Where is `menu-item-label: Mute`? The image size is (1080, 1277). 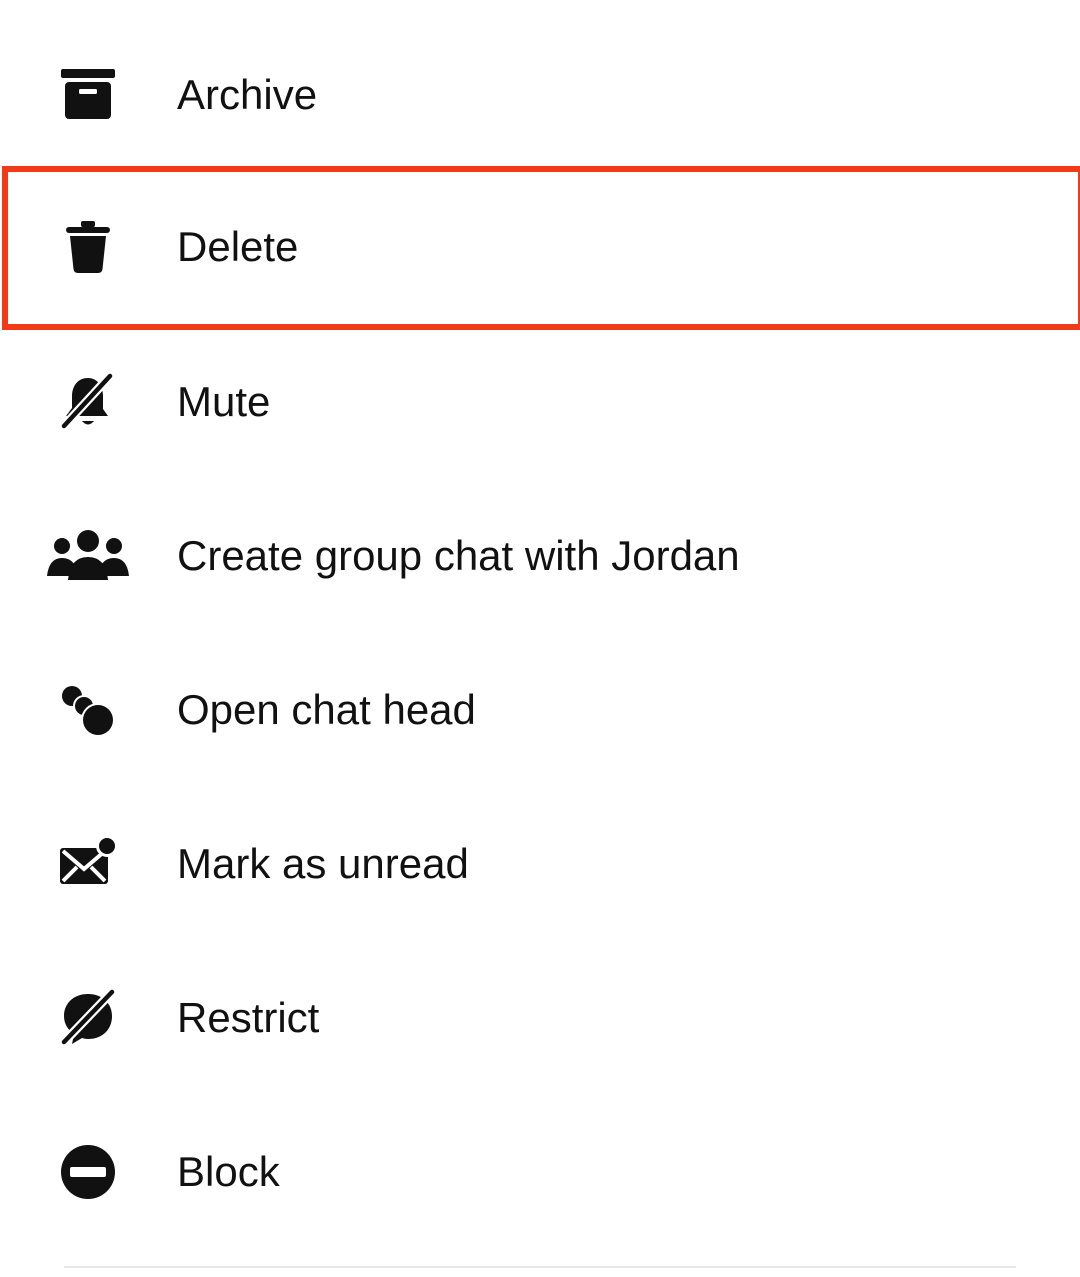
menu-item-label: Mute is located at coordinates (224, 401).